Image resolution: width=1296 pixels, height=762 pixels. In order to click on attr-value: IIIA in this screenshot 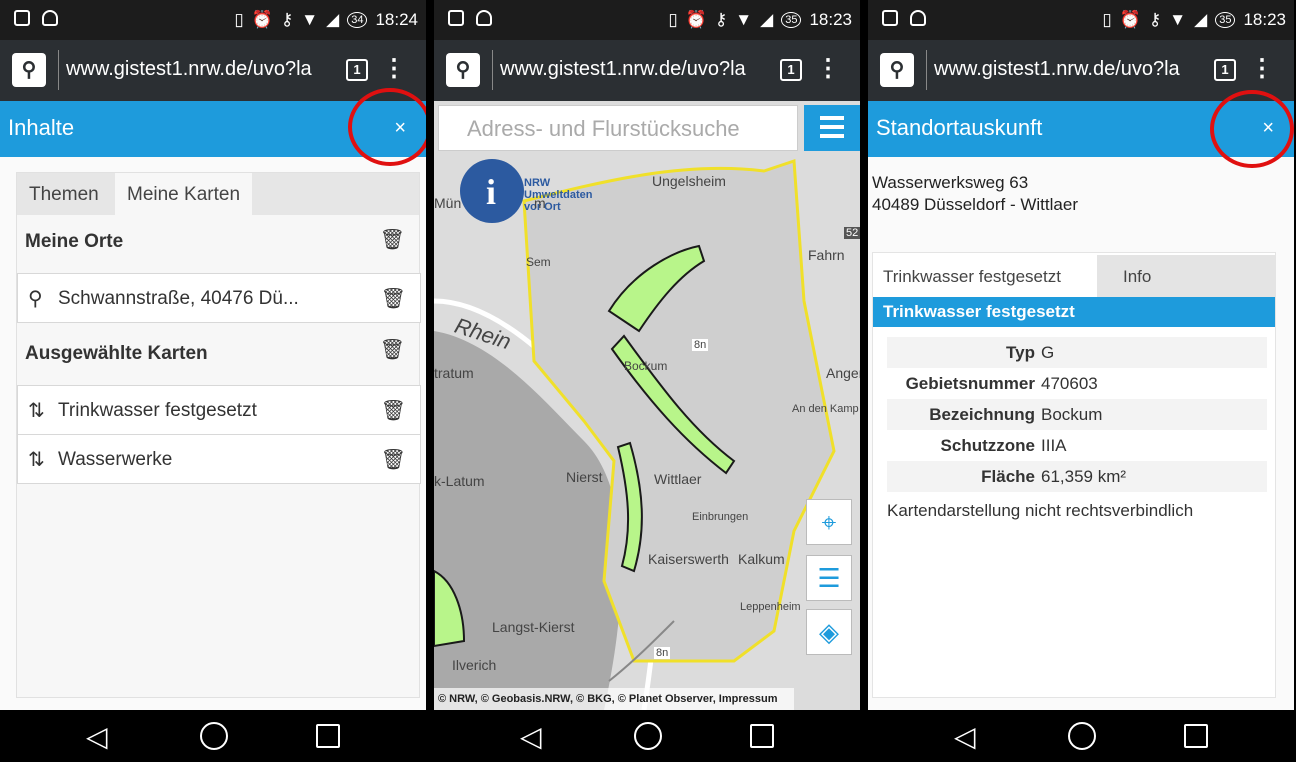, I will do `click(1054, 445)`.